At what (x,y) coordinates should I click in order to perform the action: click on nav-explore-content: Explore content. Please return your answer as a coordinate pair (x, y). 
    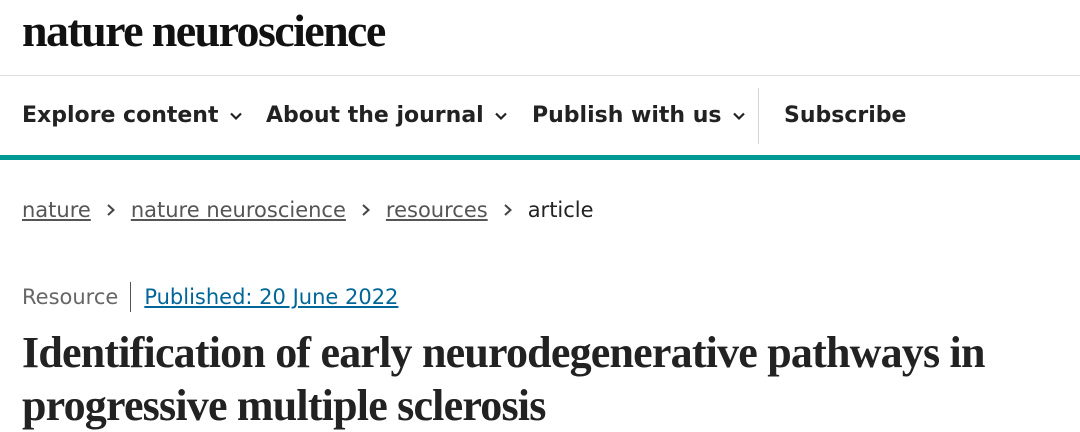
    Looking at the image, I should click on (132, 115).